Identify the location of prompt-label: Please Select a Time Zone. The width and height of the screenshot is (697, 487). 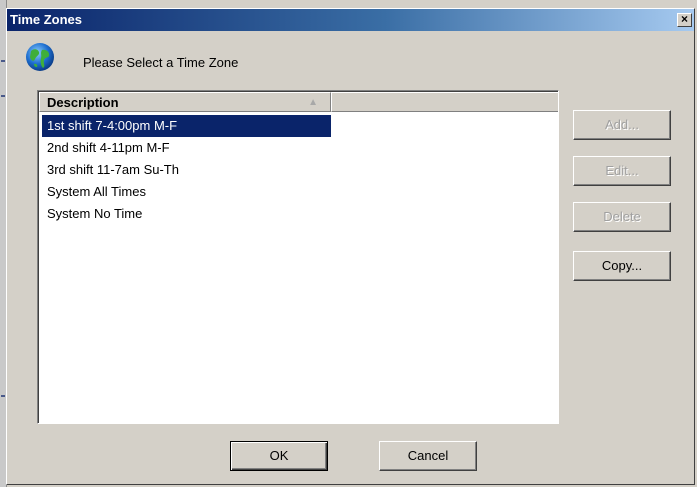
(161, 62).